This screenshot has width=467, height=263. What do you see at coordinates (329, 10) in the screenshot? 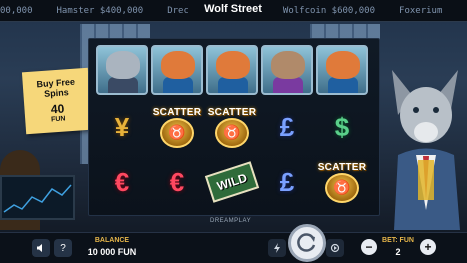
I see `ticker-item: Wolfcoin $600,000` at bounding box center [329, 10].